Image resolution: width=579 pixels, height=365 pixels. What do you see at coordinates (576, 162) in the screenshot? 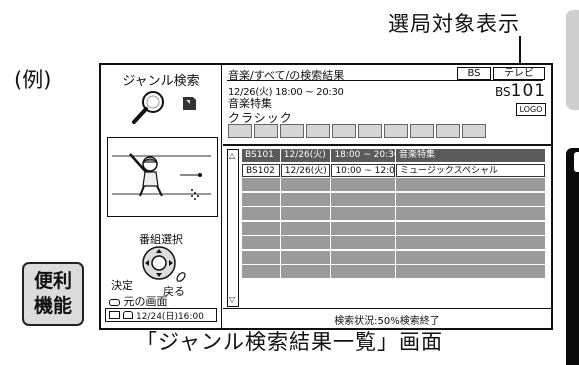
I see `page-side-notch` at bounding box center [576, 162].